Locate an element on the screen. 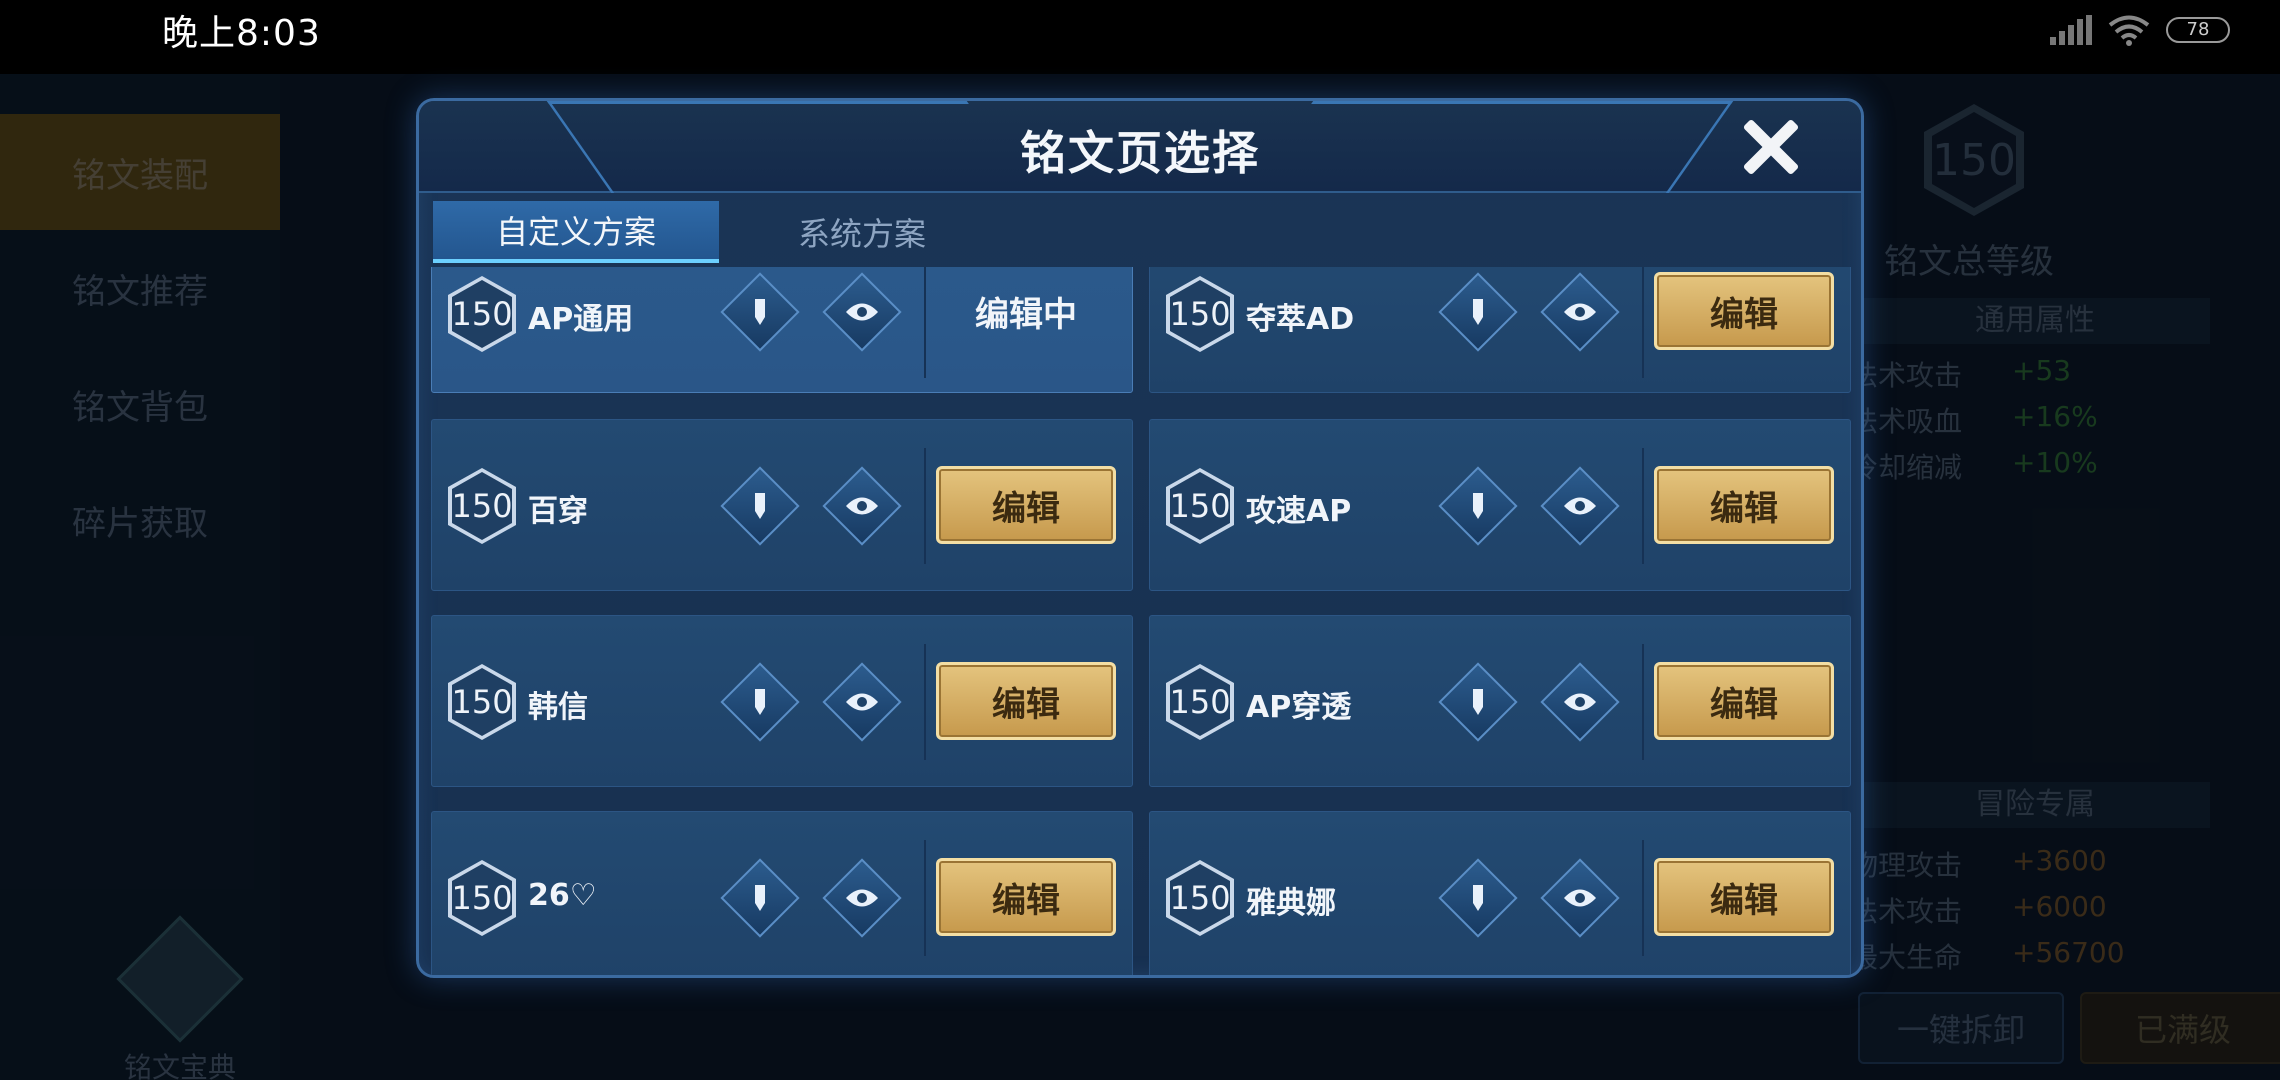  plan-card: 150 雅典娜 编辑 is located at coordinates (1500, 893).